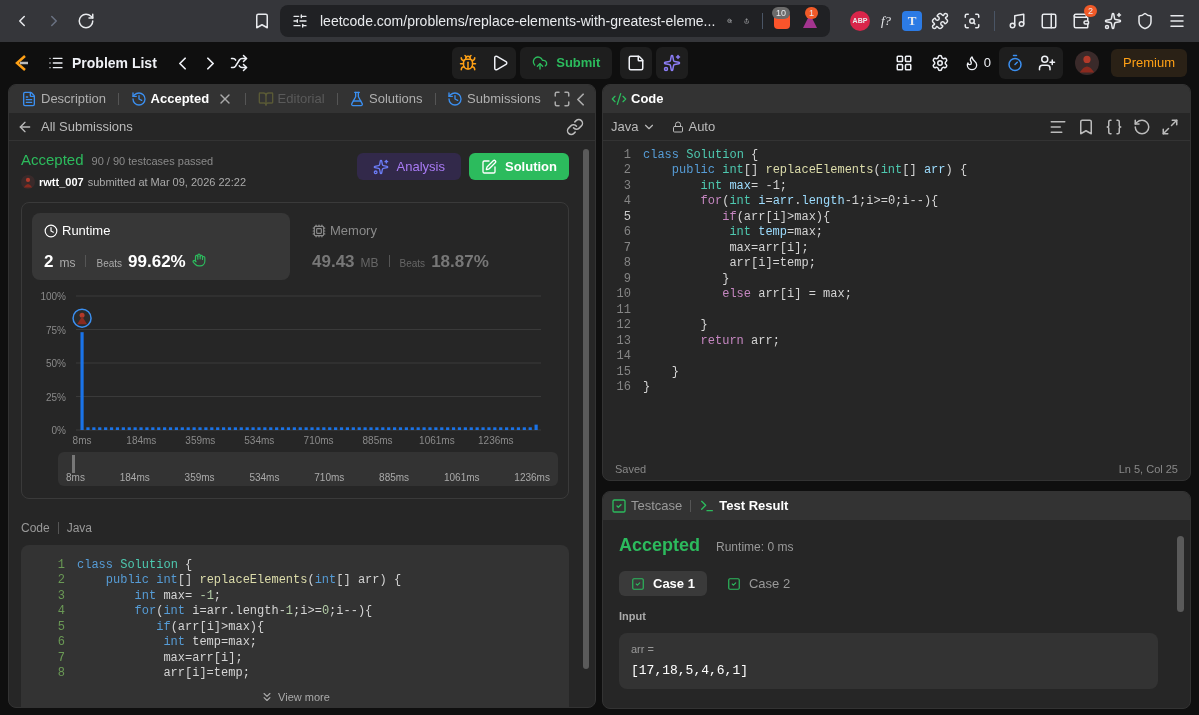  What do you see at coordinates (1142, 126) in the screenshot?
I see `undo-icon` at bounding box center [1142, 126].